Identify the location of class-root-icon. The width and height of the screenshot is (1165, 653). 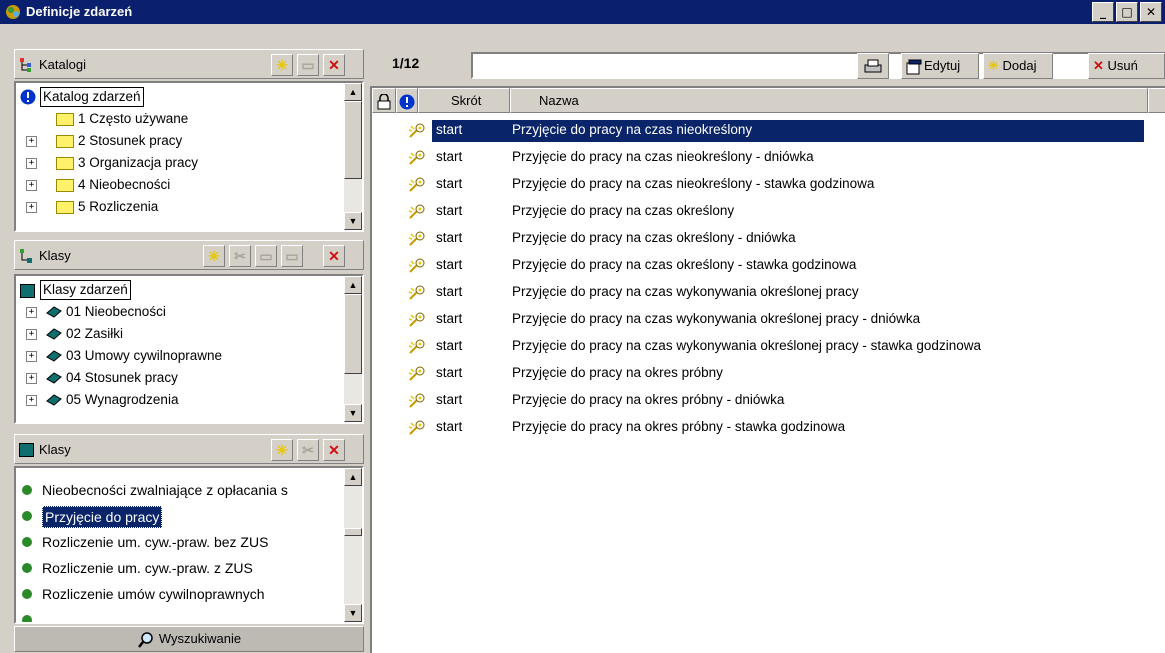
(27, 291).